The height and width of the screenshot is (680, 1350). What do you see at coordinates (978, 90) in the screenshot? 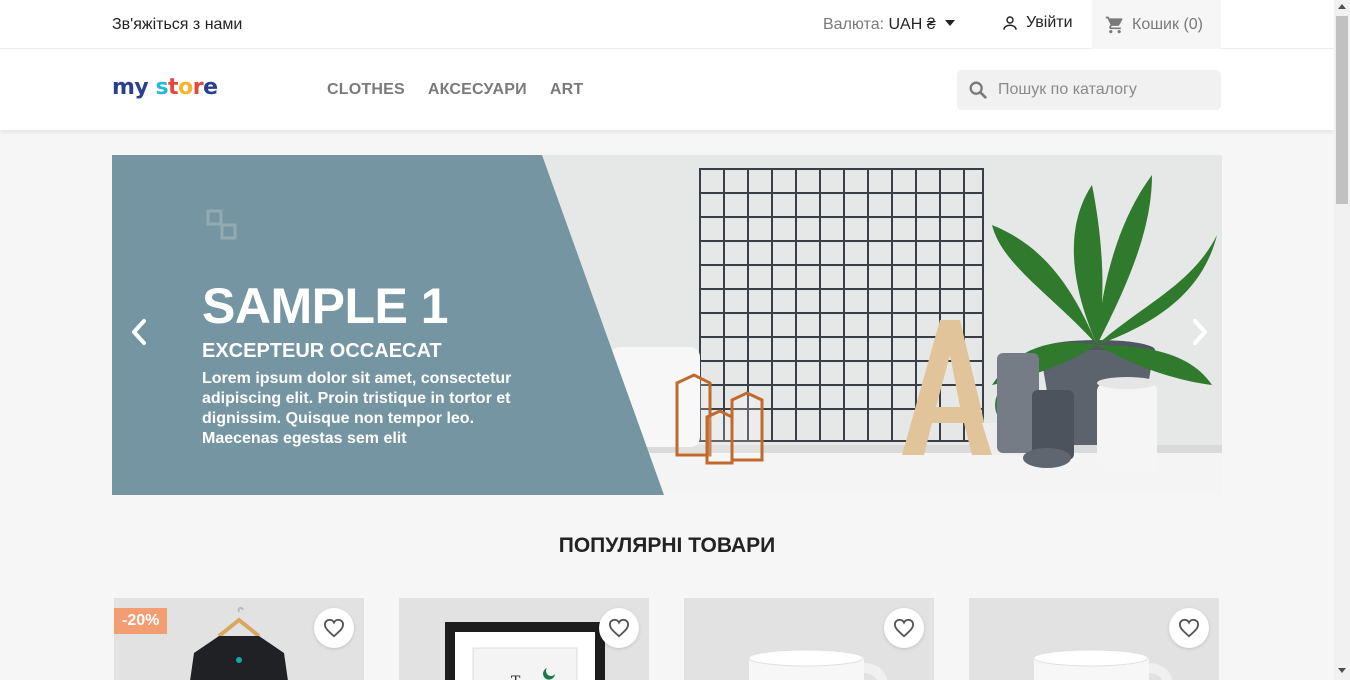
I see `search-icon` at bounding box center [978, 90].